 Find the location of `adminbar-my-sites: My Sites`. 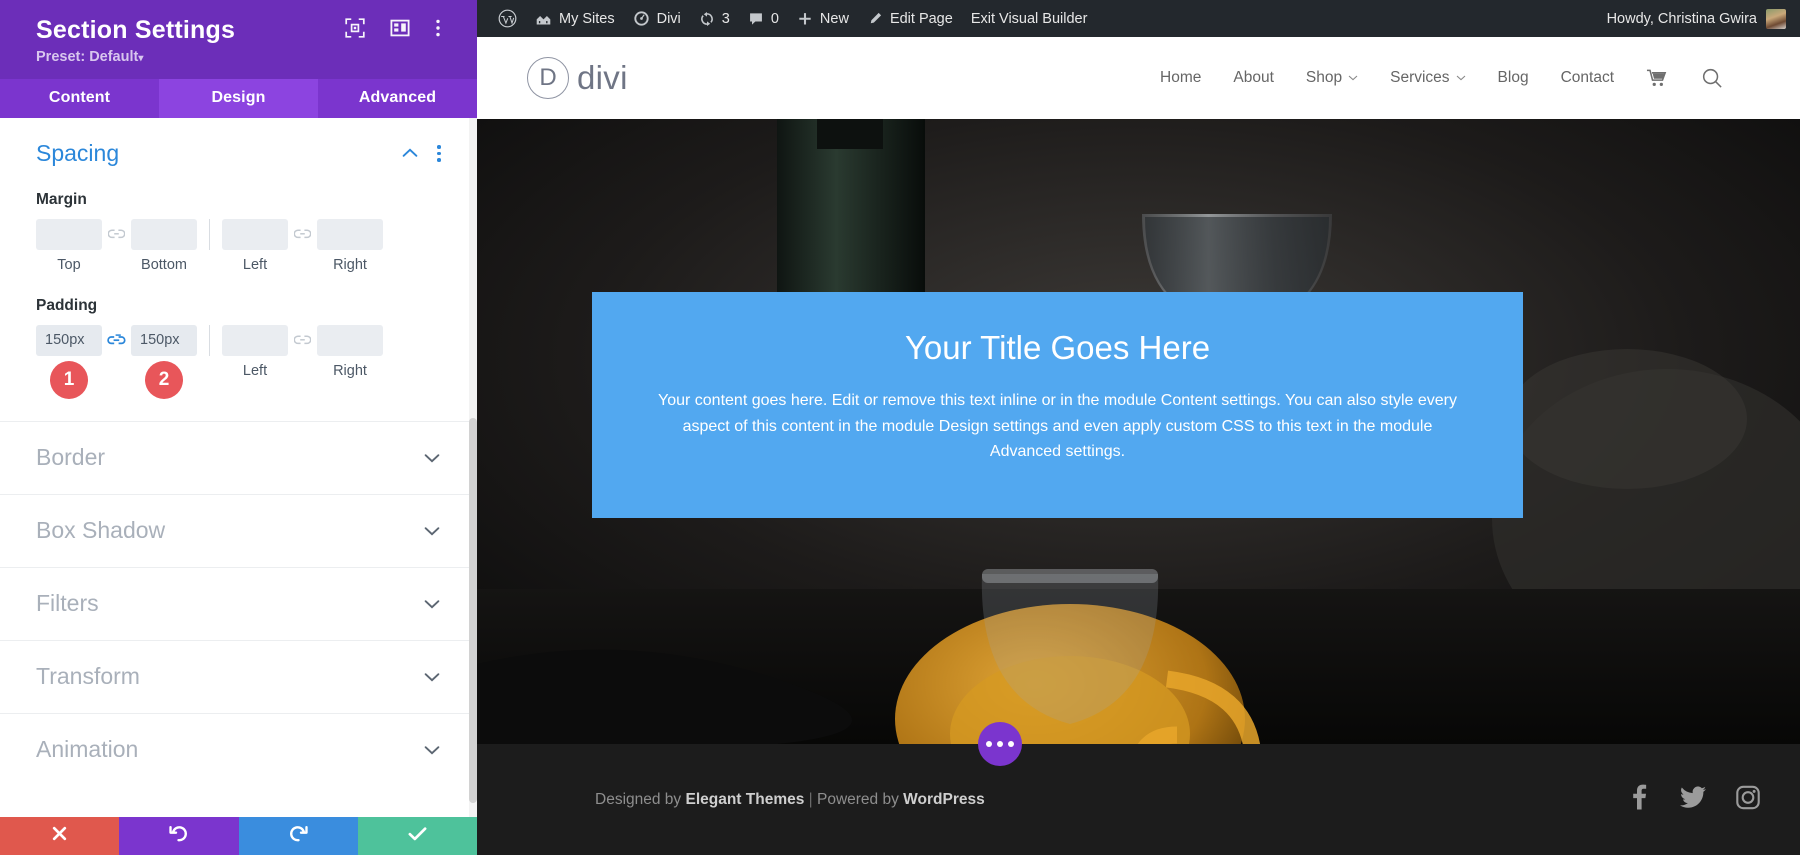

adminbar-my-sites: My Sites is located at coordinates (575, 18).